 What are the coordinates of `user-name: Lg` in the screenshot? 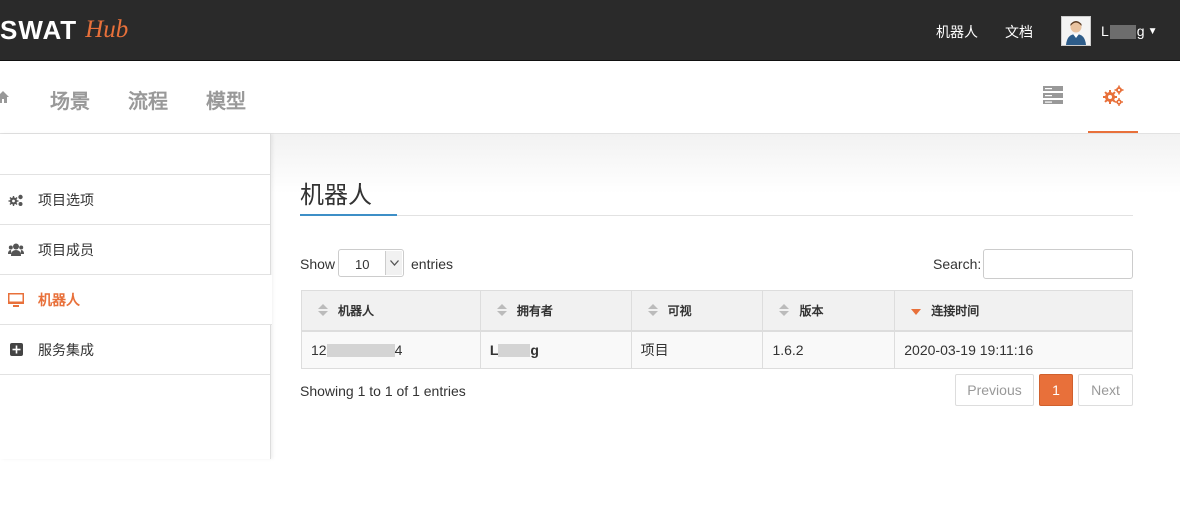 It's located at (1123, 31).